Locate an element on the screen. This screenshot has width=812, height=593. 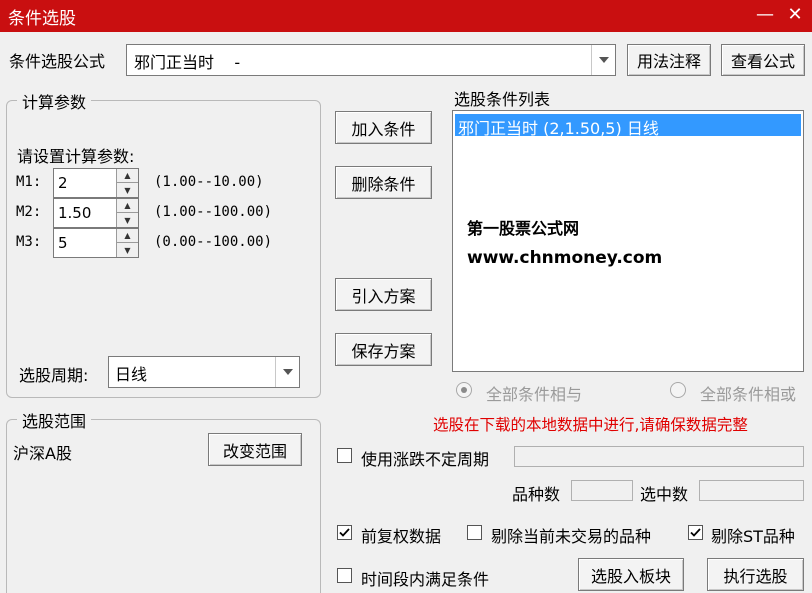
pre-adjust-checkbox is located at coordinates (344, 532).